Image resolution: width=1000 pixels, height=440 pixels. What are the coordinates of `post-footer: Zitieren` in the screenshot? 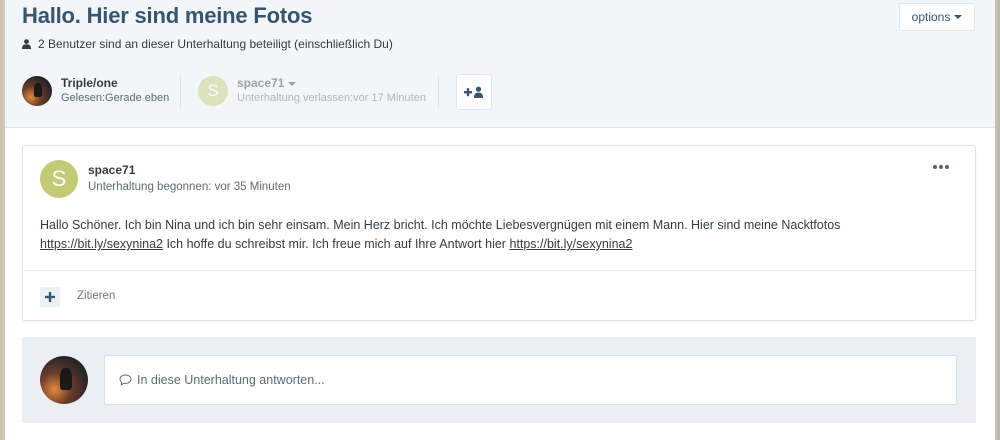 It's located at (499, 295).